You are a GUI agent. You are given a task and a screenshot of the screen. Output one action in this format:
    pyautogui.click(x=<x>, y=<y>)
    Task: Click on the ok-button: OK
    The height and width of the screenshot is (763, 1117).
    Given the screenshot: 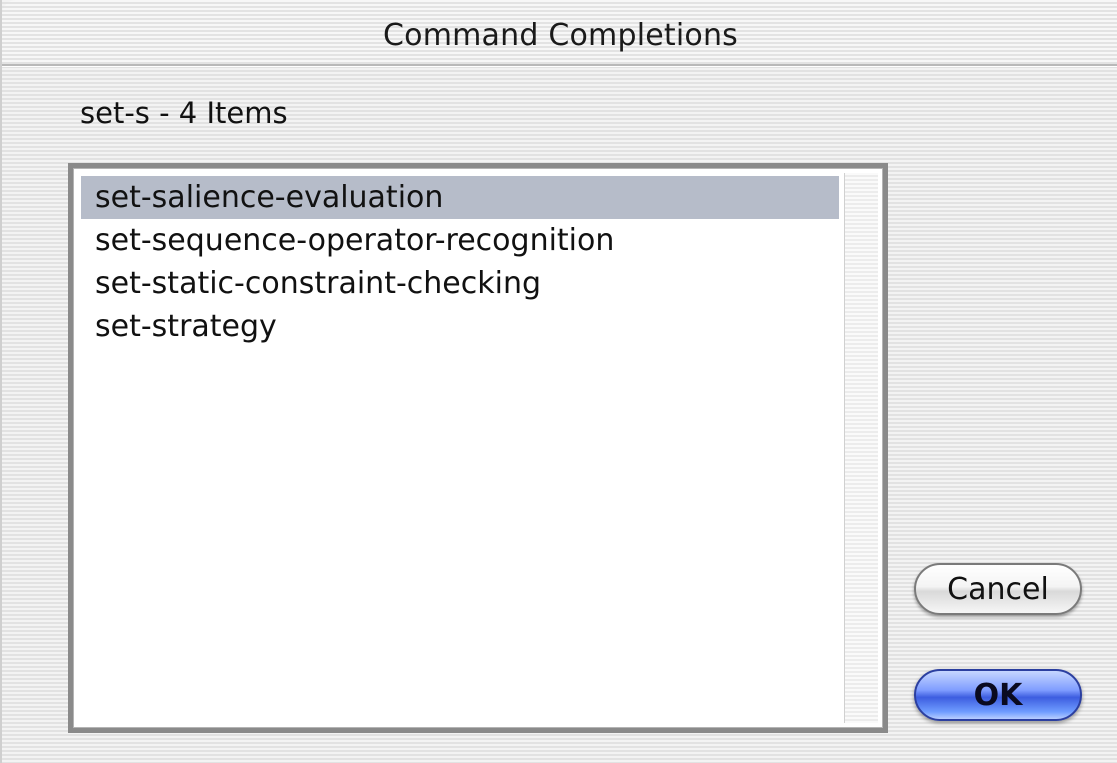 What is the action you would take?
    pyautogui.click(x=998, y=695)
    